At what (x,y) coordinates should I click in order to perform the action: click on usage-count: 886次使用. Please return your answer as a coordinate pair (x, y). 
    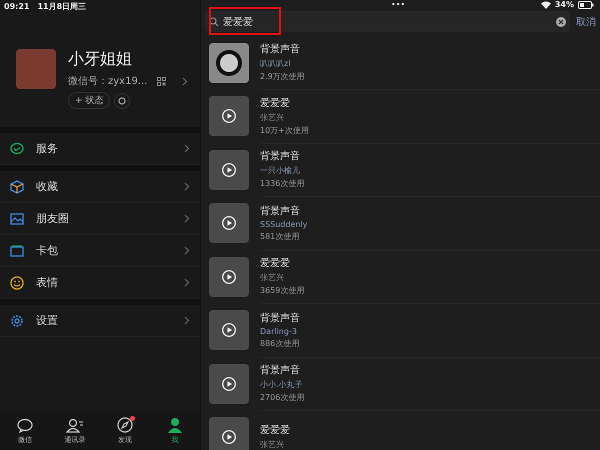
    Looking at the image, I should click on (280, 343).